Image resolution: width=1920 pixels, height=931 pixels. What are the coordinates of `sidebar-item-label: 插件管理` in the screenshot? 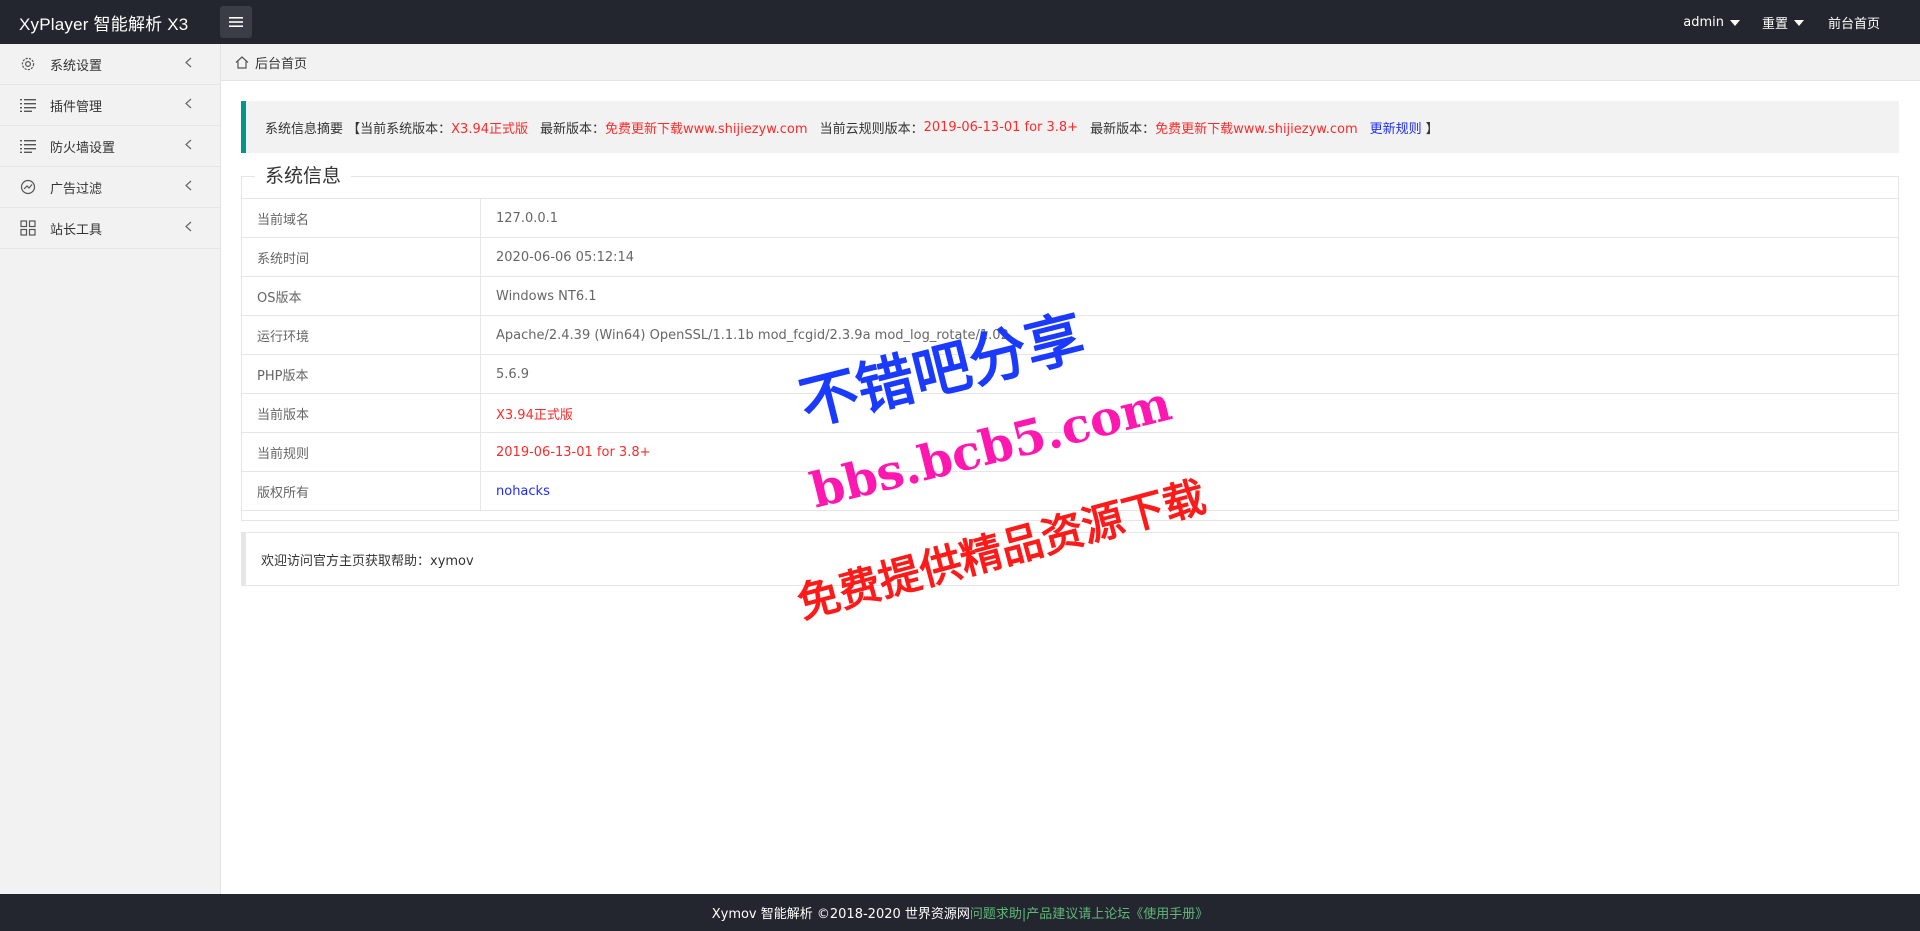 It's located at (76, 107).